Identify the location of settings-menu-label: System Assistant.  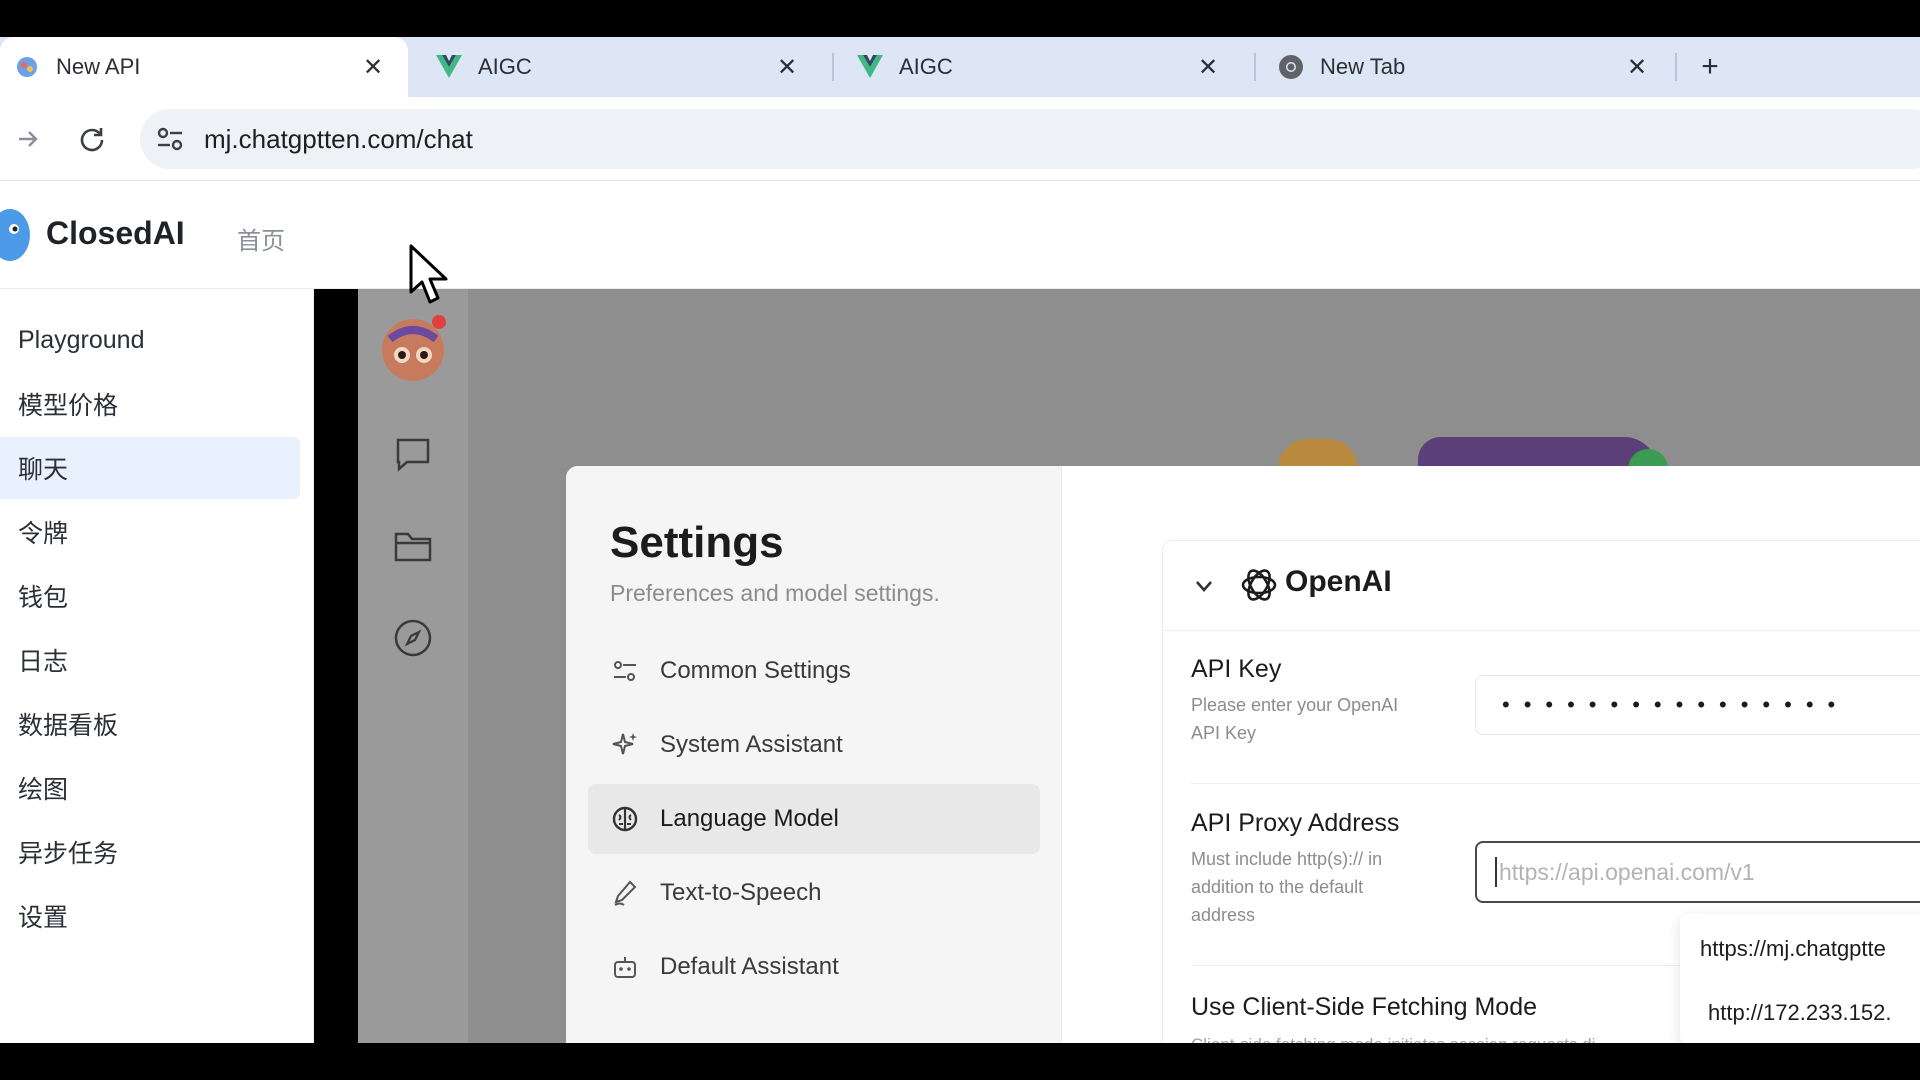
(751, 744).